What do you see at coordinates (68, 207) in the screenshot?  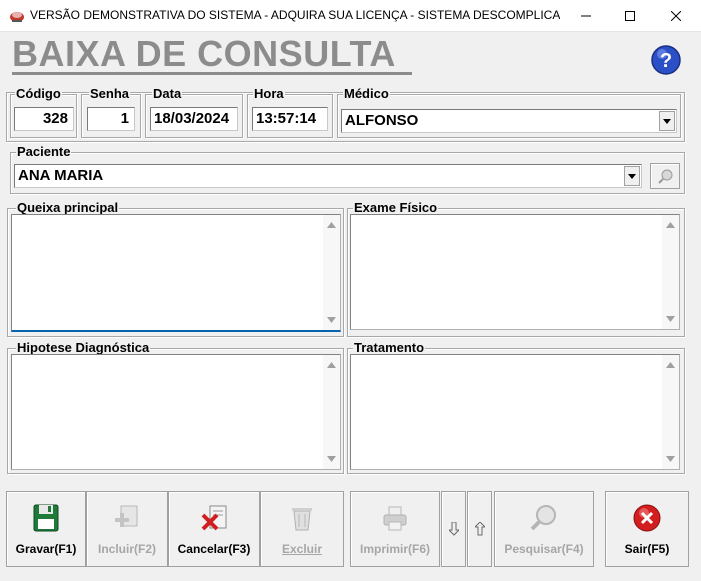 I see `queixa-label: Queixa principal` at bounding box center [68, 207].